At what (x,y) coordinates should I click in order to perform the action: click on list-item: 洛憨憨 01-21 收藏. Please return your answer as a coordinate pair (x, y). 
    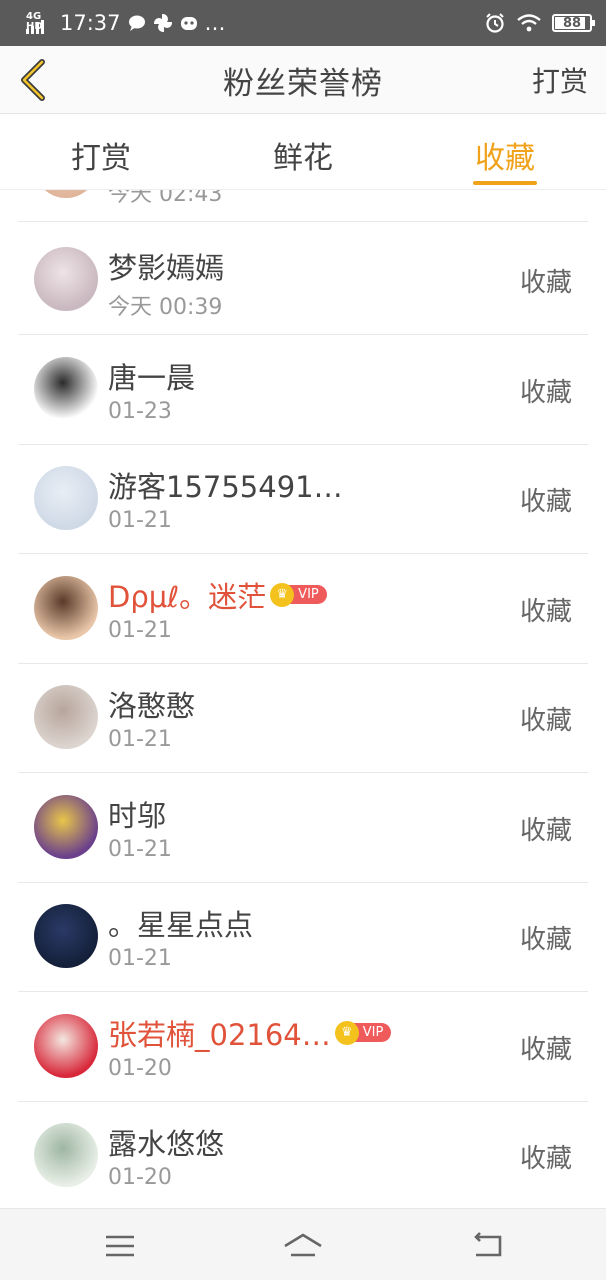
    Looking at the image, I should click on (303, 718).